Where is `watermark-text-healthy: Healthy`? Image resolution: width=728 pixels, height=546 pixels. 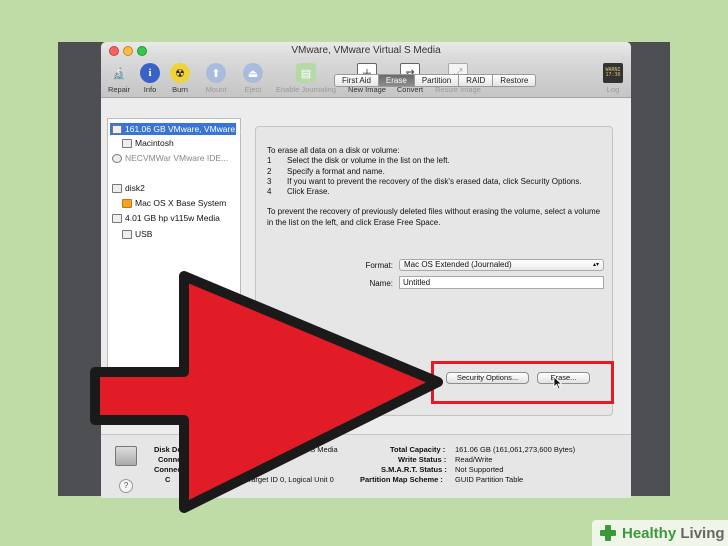
watermark-text-healthy: Healthy is located at coordinates (649, 533).